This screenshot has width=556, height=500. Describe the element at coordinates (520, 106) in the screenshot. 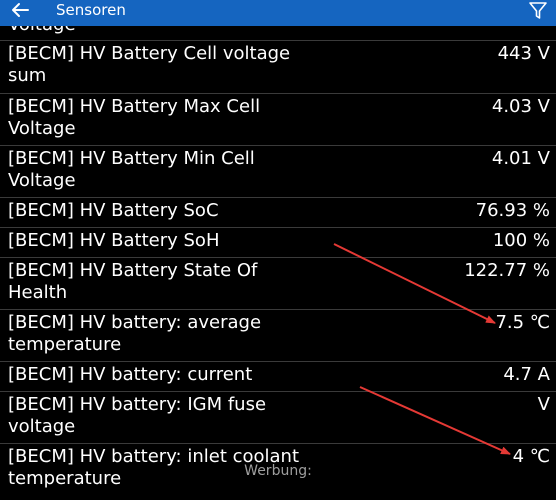

I see `sensor-value: 4.03 V` at that location.